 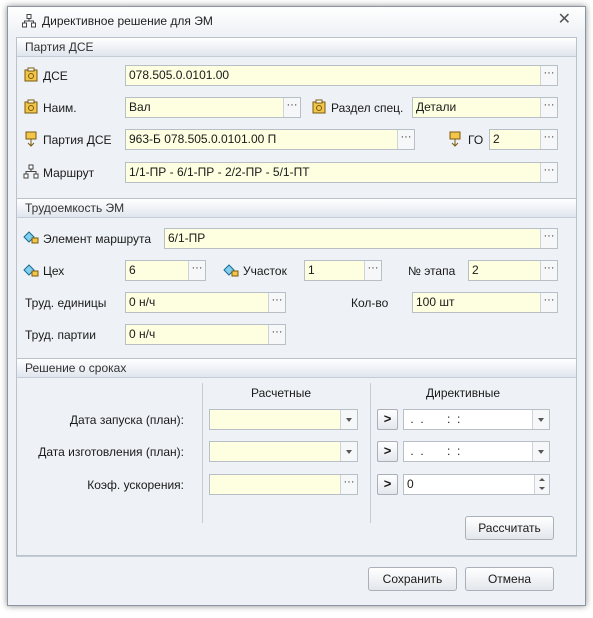 What do you see at coordinates (219, 172) in the screenshot?
I see `route-value: 1/1-ПР - 6/1-ПР - 2/2-ПР - 5/1-ПТ` at bounding box center [219, 172].